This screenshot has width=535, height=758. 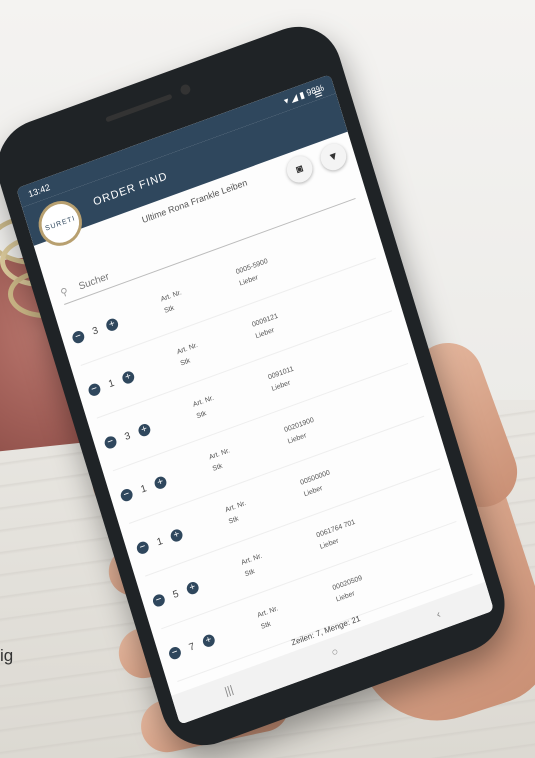 I want to click on item-info: 0009121 Lieber, so click(x=267, y=327).